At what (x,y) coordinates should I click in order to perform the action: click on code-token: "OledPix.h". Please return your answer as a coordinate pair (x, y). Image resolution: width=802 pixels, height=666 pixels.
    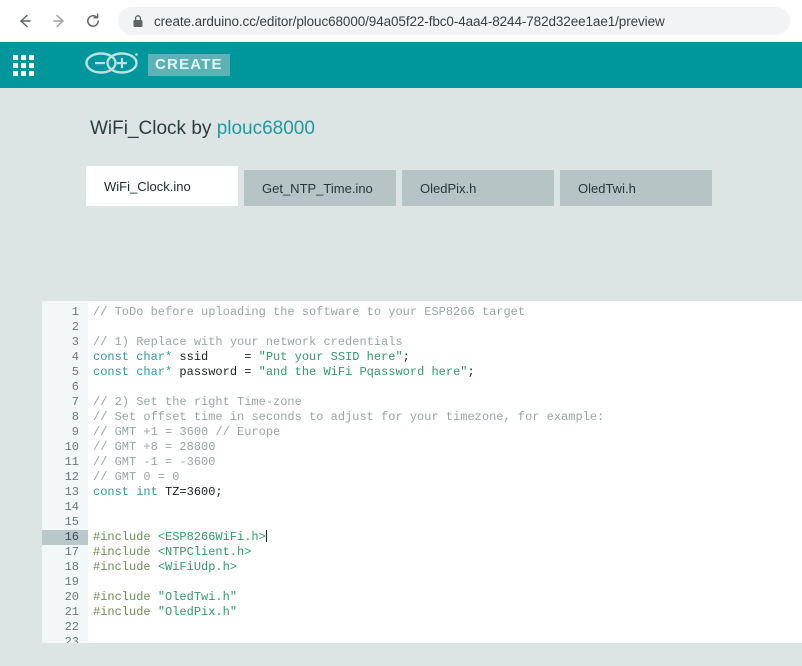
    Looking at the image, I should click on (197, 612).